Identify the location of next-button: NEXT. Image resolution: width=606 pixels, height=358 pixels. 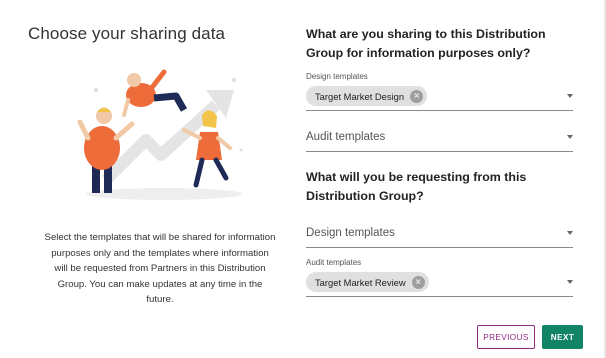
(562, 337).